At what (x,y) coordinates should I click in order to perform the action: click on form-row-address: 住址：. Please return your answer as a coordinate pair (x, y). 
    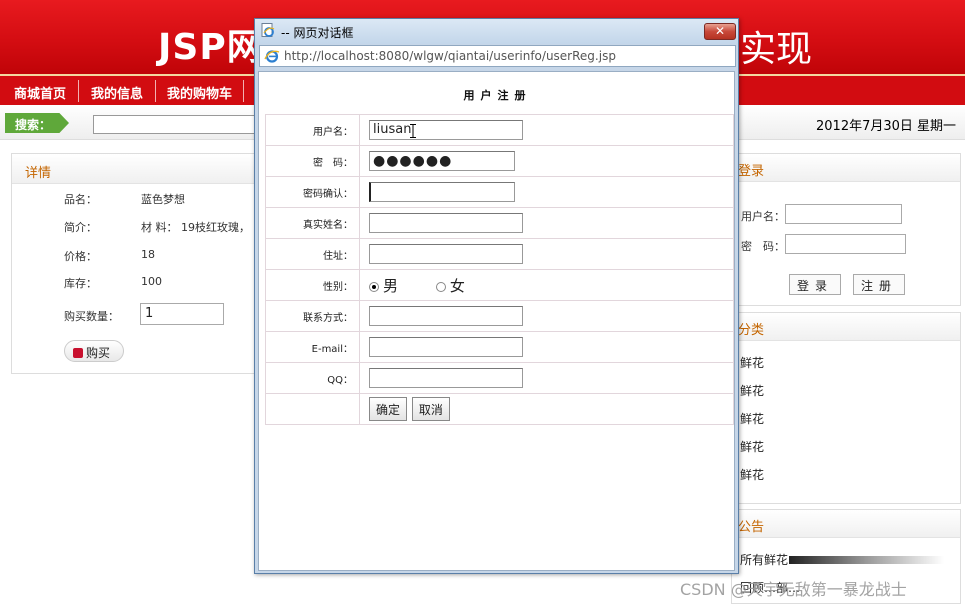
    Looking at the image, I should click on (499, 254).